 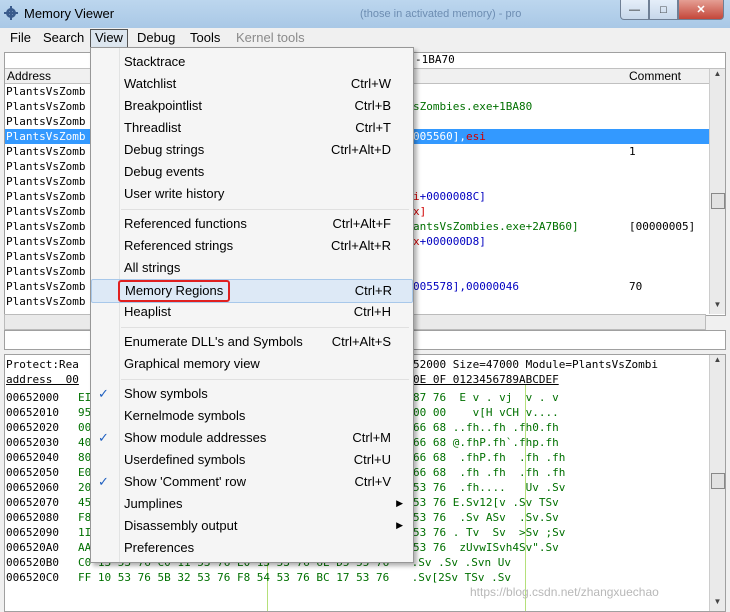 I want to click on hex-row-address: 00652020, so click(x=32, y=427).